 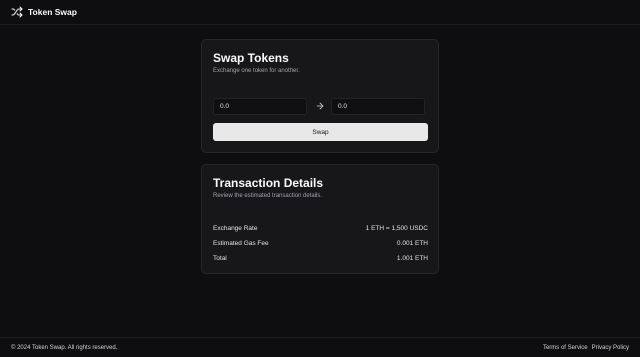 I want to click on detail-value: 0.001 ETH, so click(x=412, y=243).